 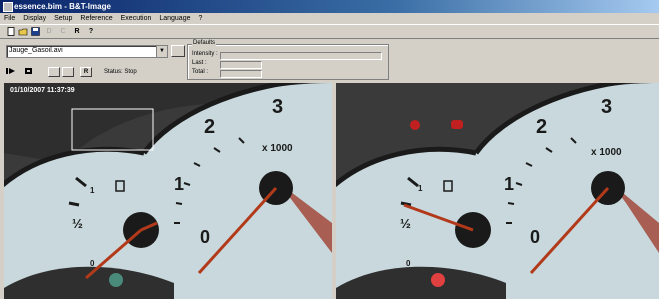 What do you see at coordinates (457, 124) in the screenshot?
I see `brake-warning-icon` at bounding box center [457, 124].